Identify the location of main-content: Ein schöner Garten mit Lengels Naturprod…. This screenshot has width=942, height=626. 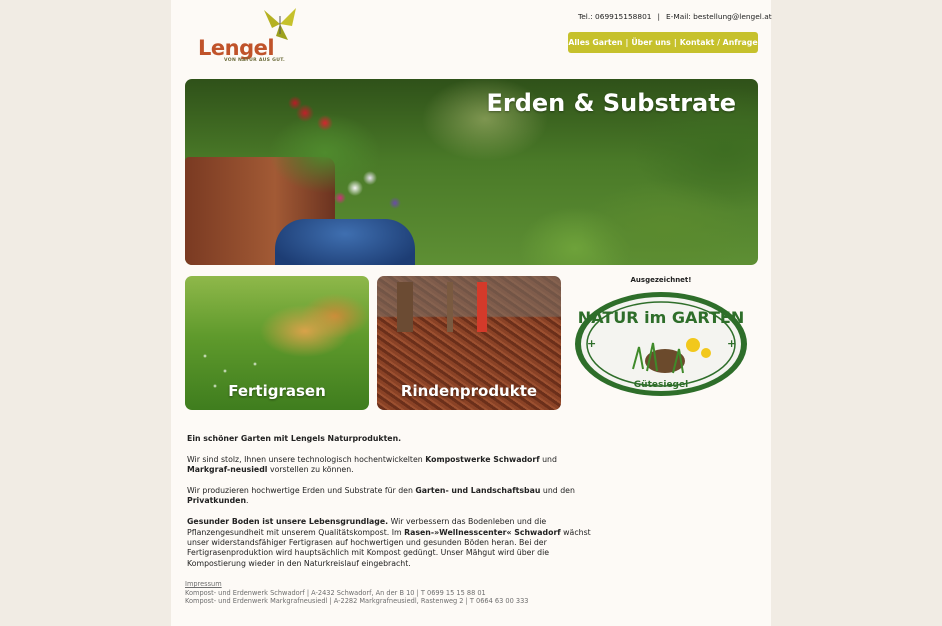
(392, 507).